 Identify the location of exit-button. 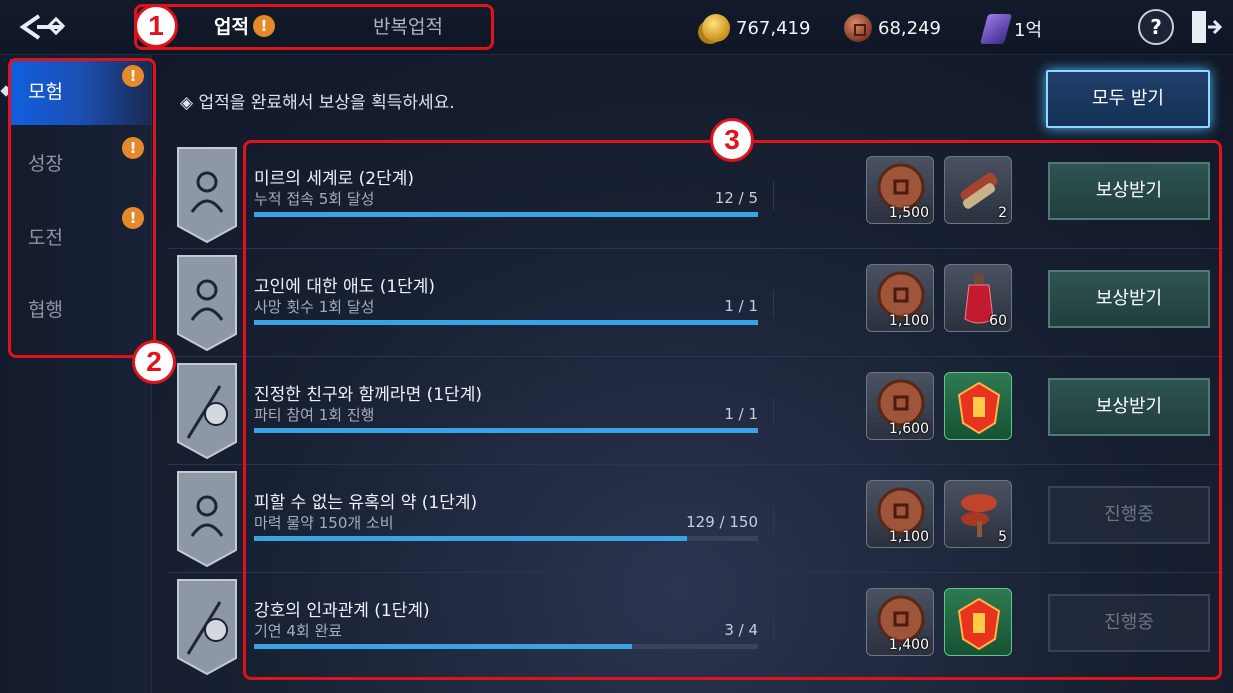
(1206, 27).